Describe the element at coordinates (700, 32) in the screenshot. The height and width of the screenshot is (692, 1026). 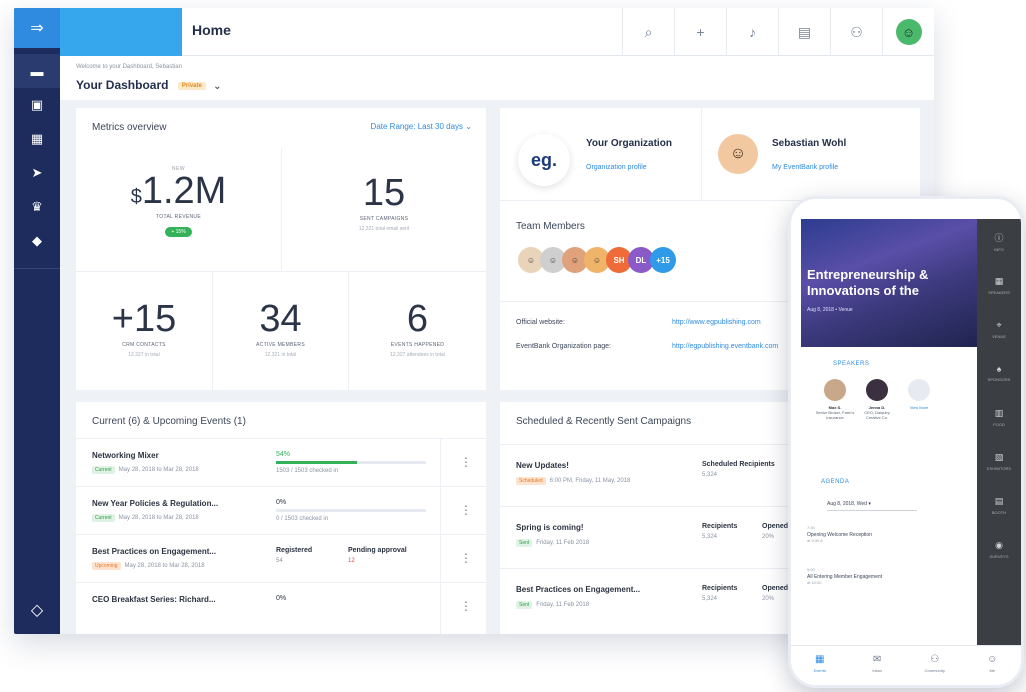
I see `add-icon: +` at that location.